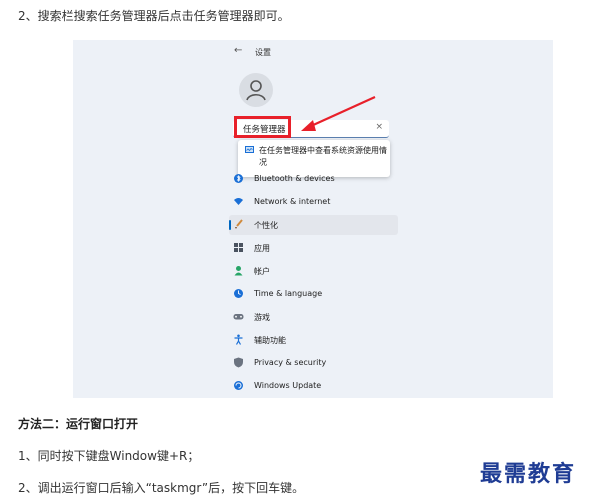 This screenshot has width=602, height=504. I want to click on bluetooth-icon, so click(238, 178).